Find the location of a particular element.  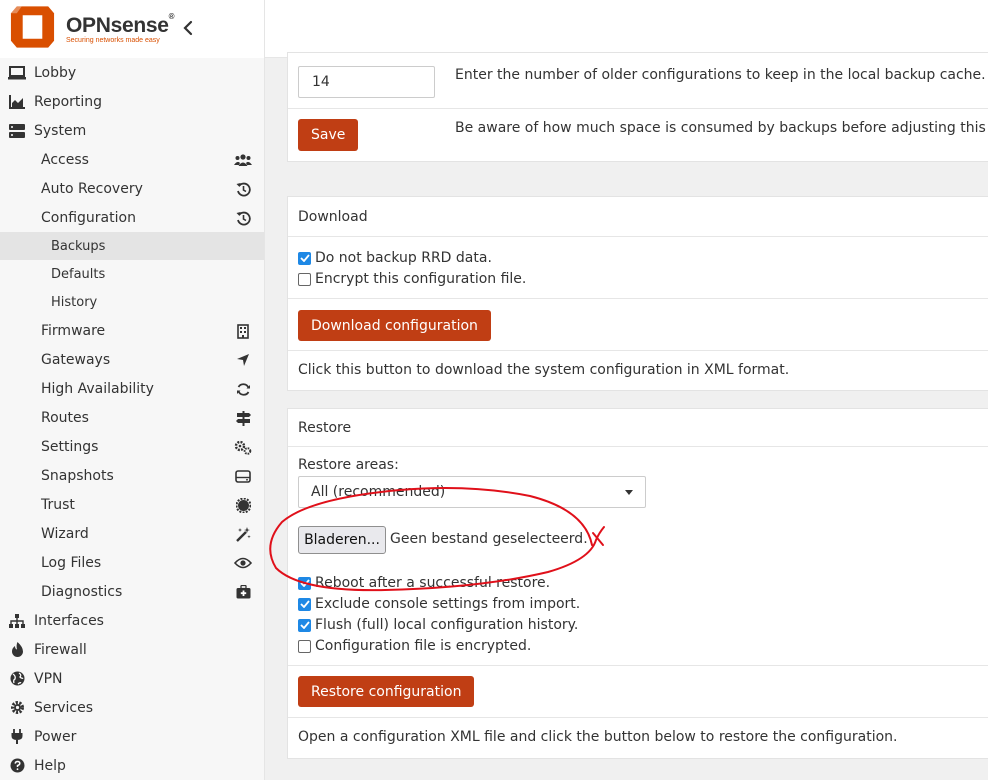

signs-icon is located at coordinates (243, 418).